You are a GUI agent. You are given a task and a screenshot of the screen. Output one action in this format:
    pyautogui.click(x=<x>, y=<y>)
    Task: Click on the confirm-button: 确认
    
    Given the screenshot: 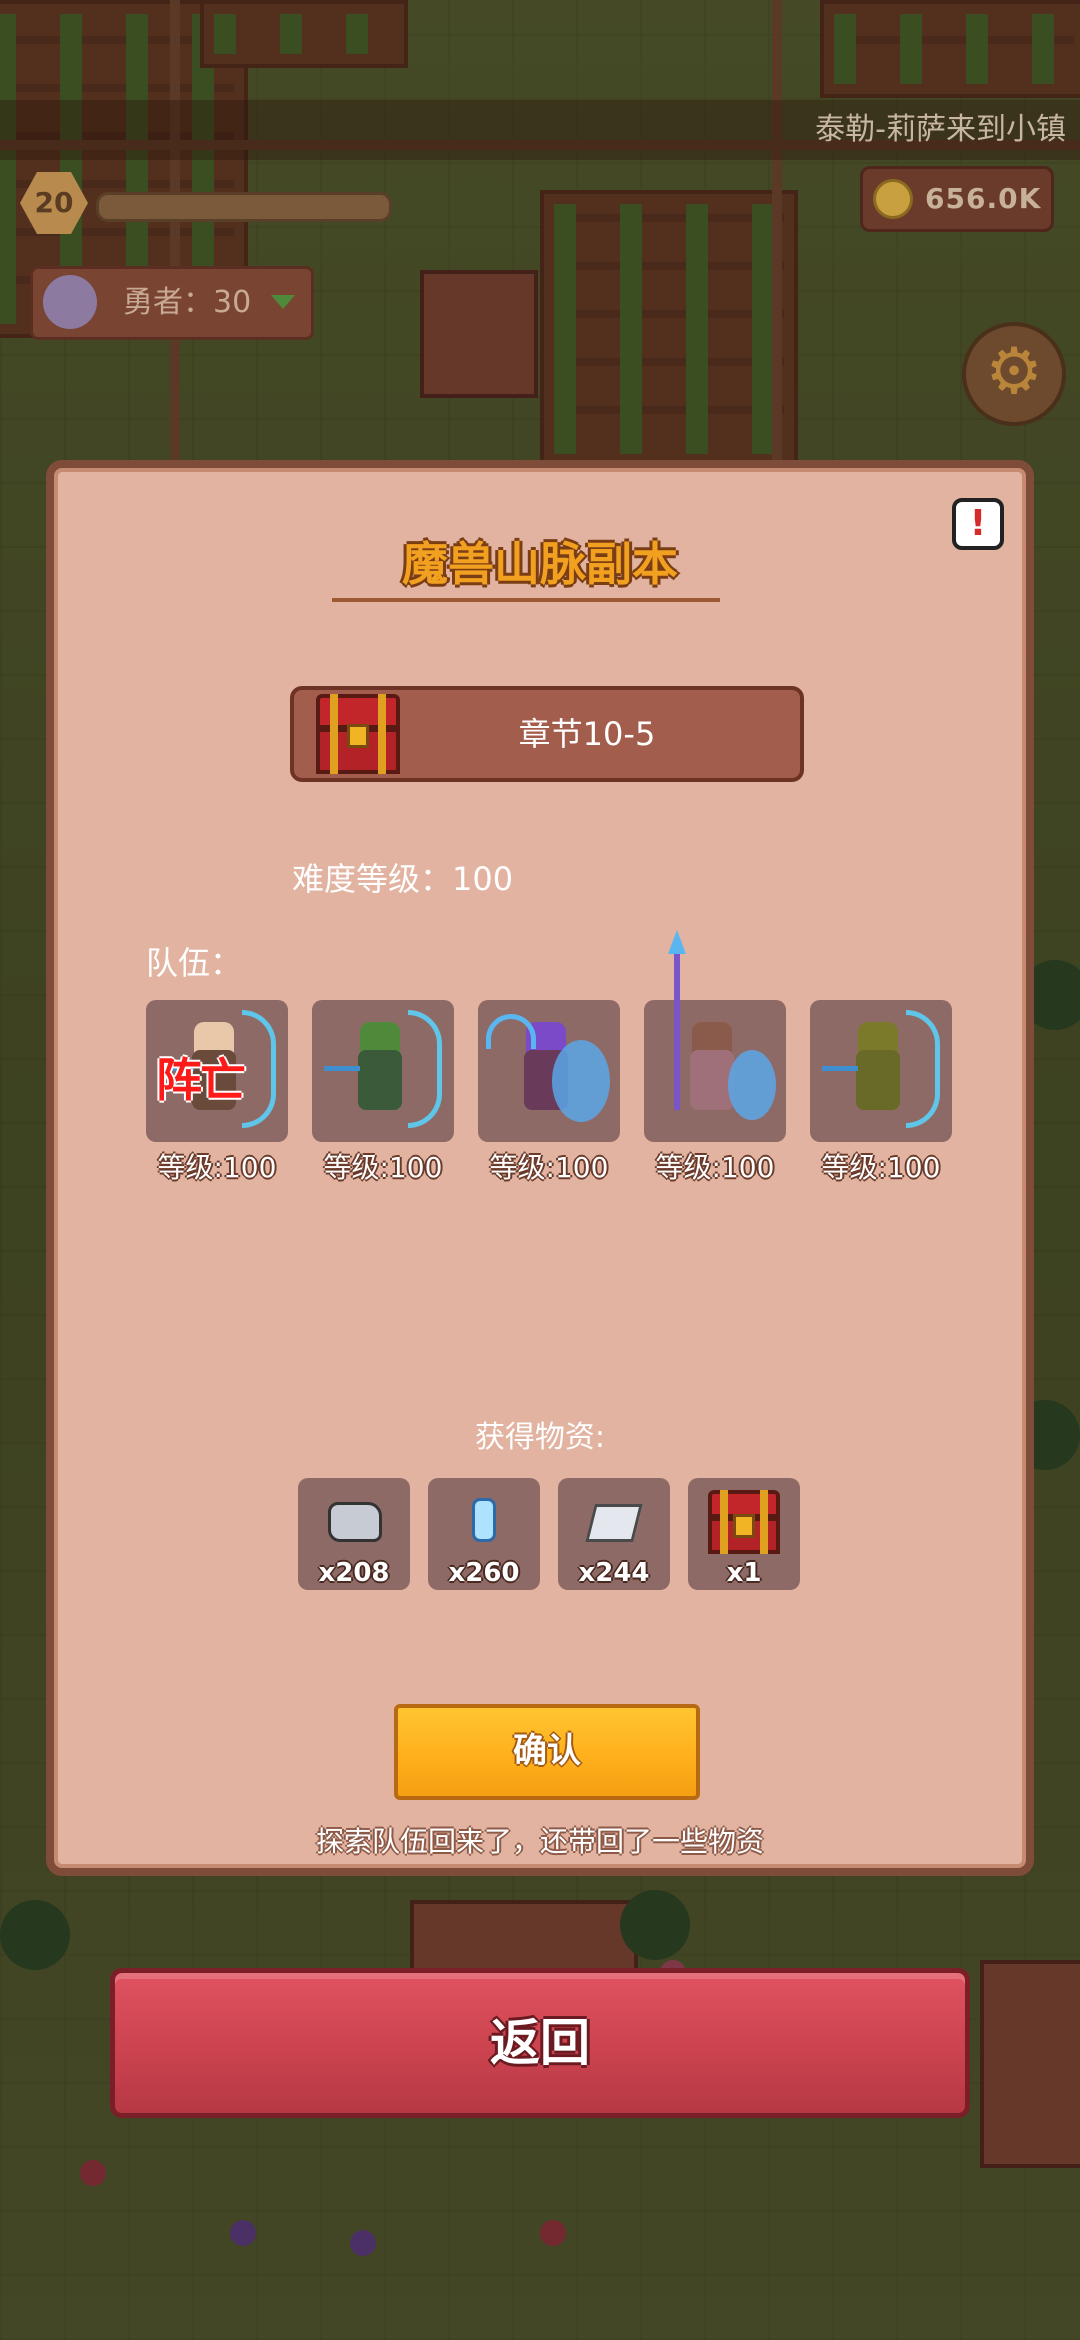 What is the action you would take?
    pyautogui.click(x=547, y=1752)
    